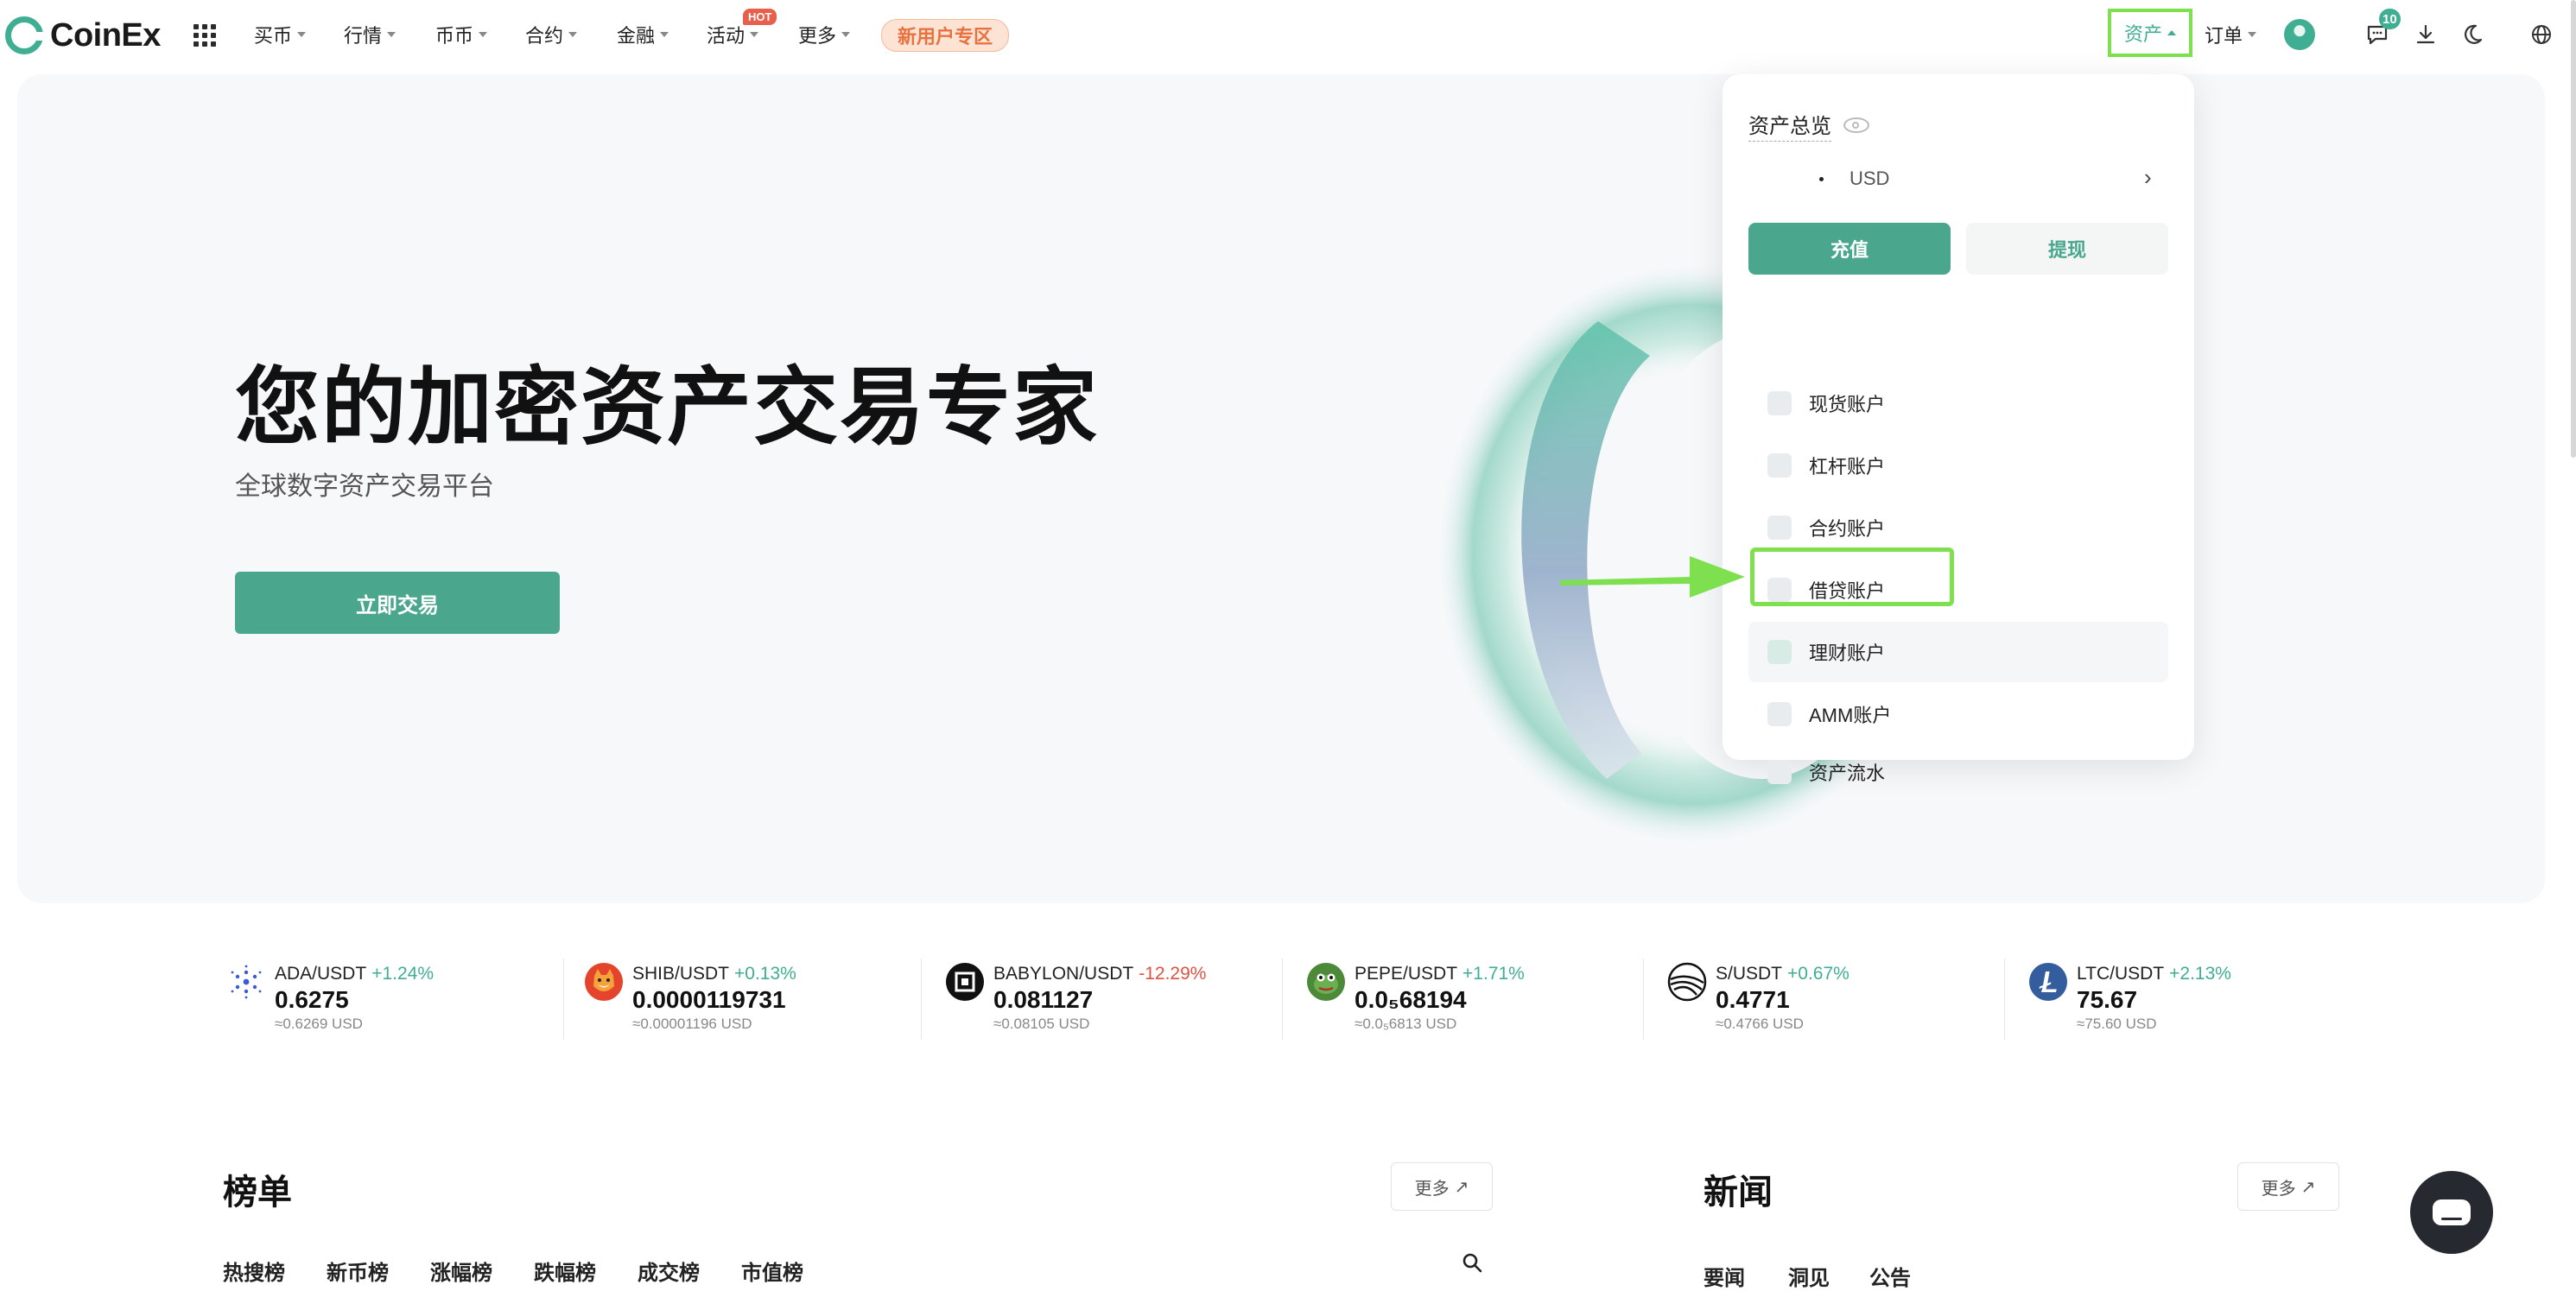  I want to click on ticker-usd: ≈0.08105 USD, so click(1041, 1024).